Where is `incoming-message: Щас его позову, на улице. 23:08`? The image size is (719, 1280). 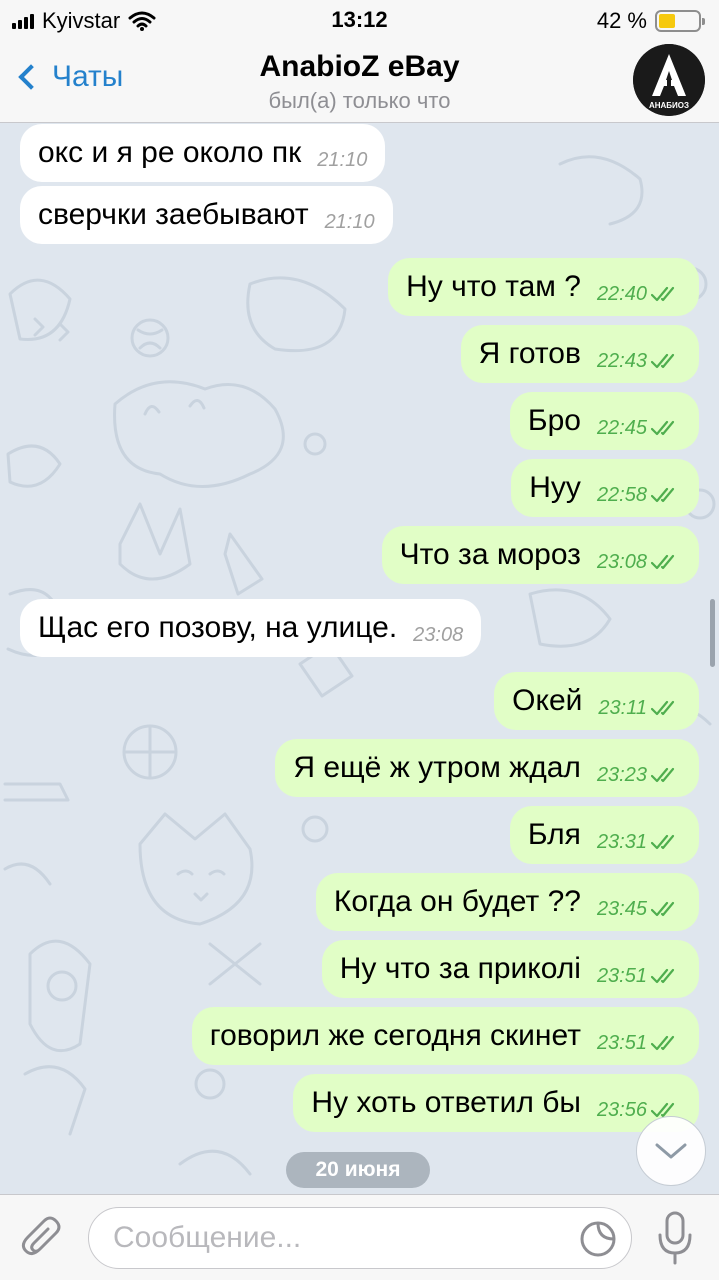
incoming-message: Щас его позову, на улице. 23:08 is located at coordinates (251, 628).